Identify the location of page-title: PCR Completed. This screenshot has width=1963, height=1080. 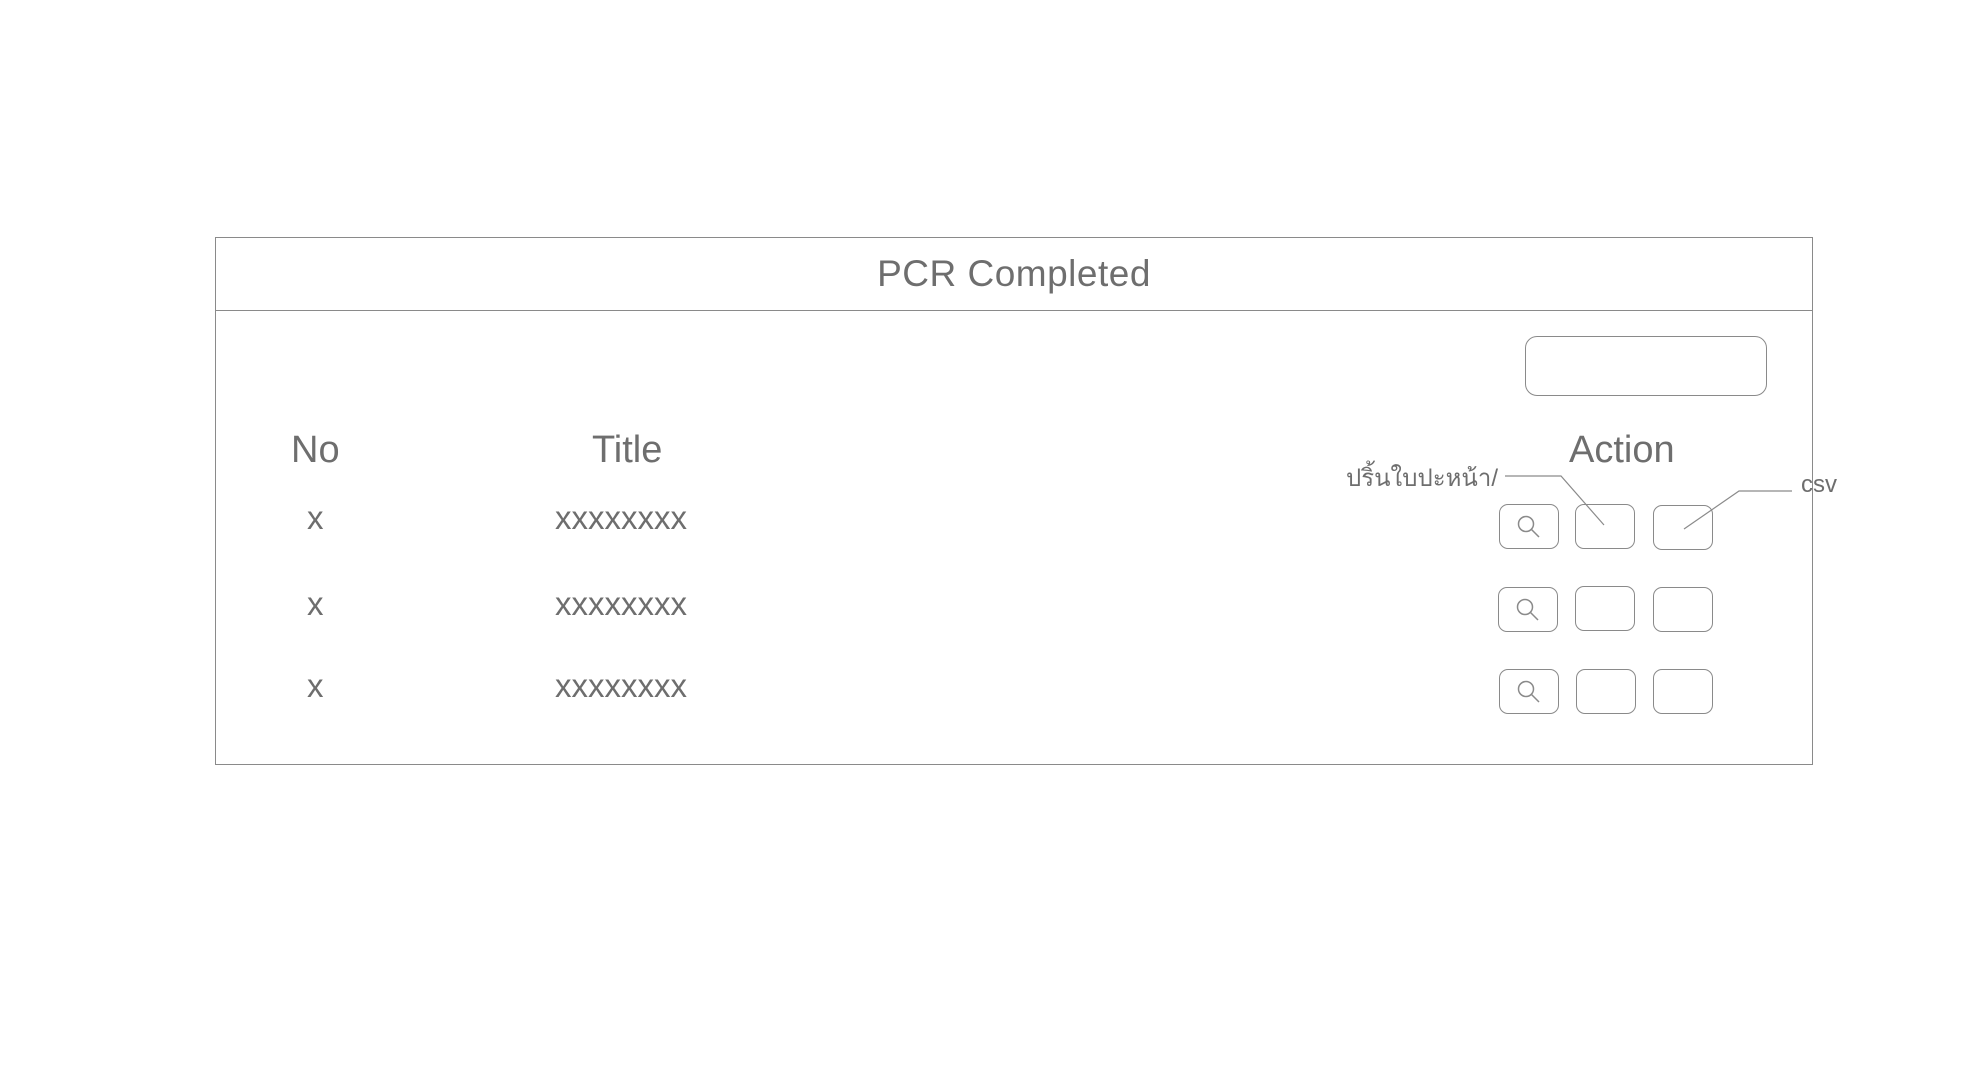
(1014, 273).